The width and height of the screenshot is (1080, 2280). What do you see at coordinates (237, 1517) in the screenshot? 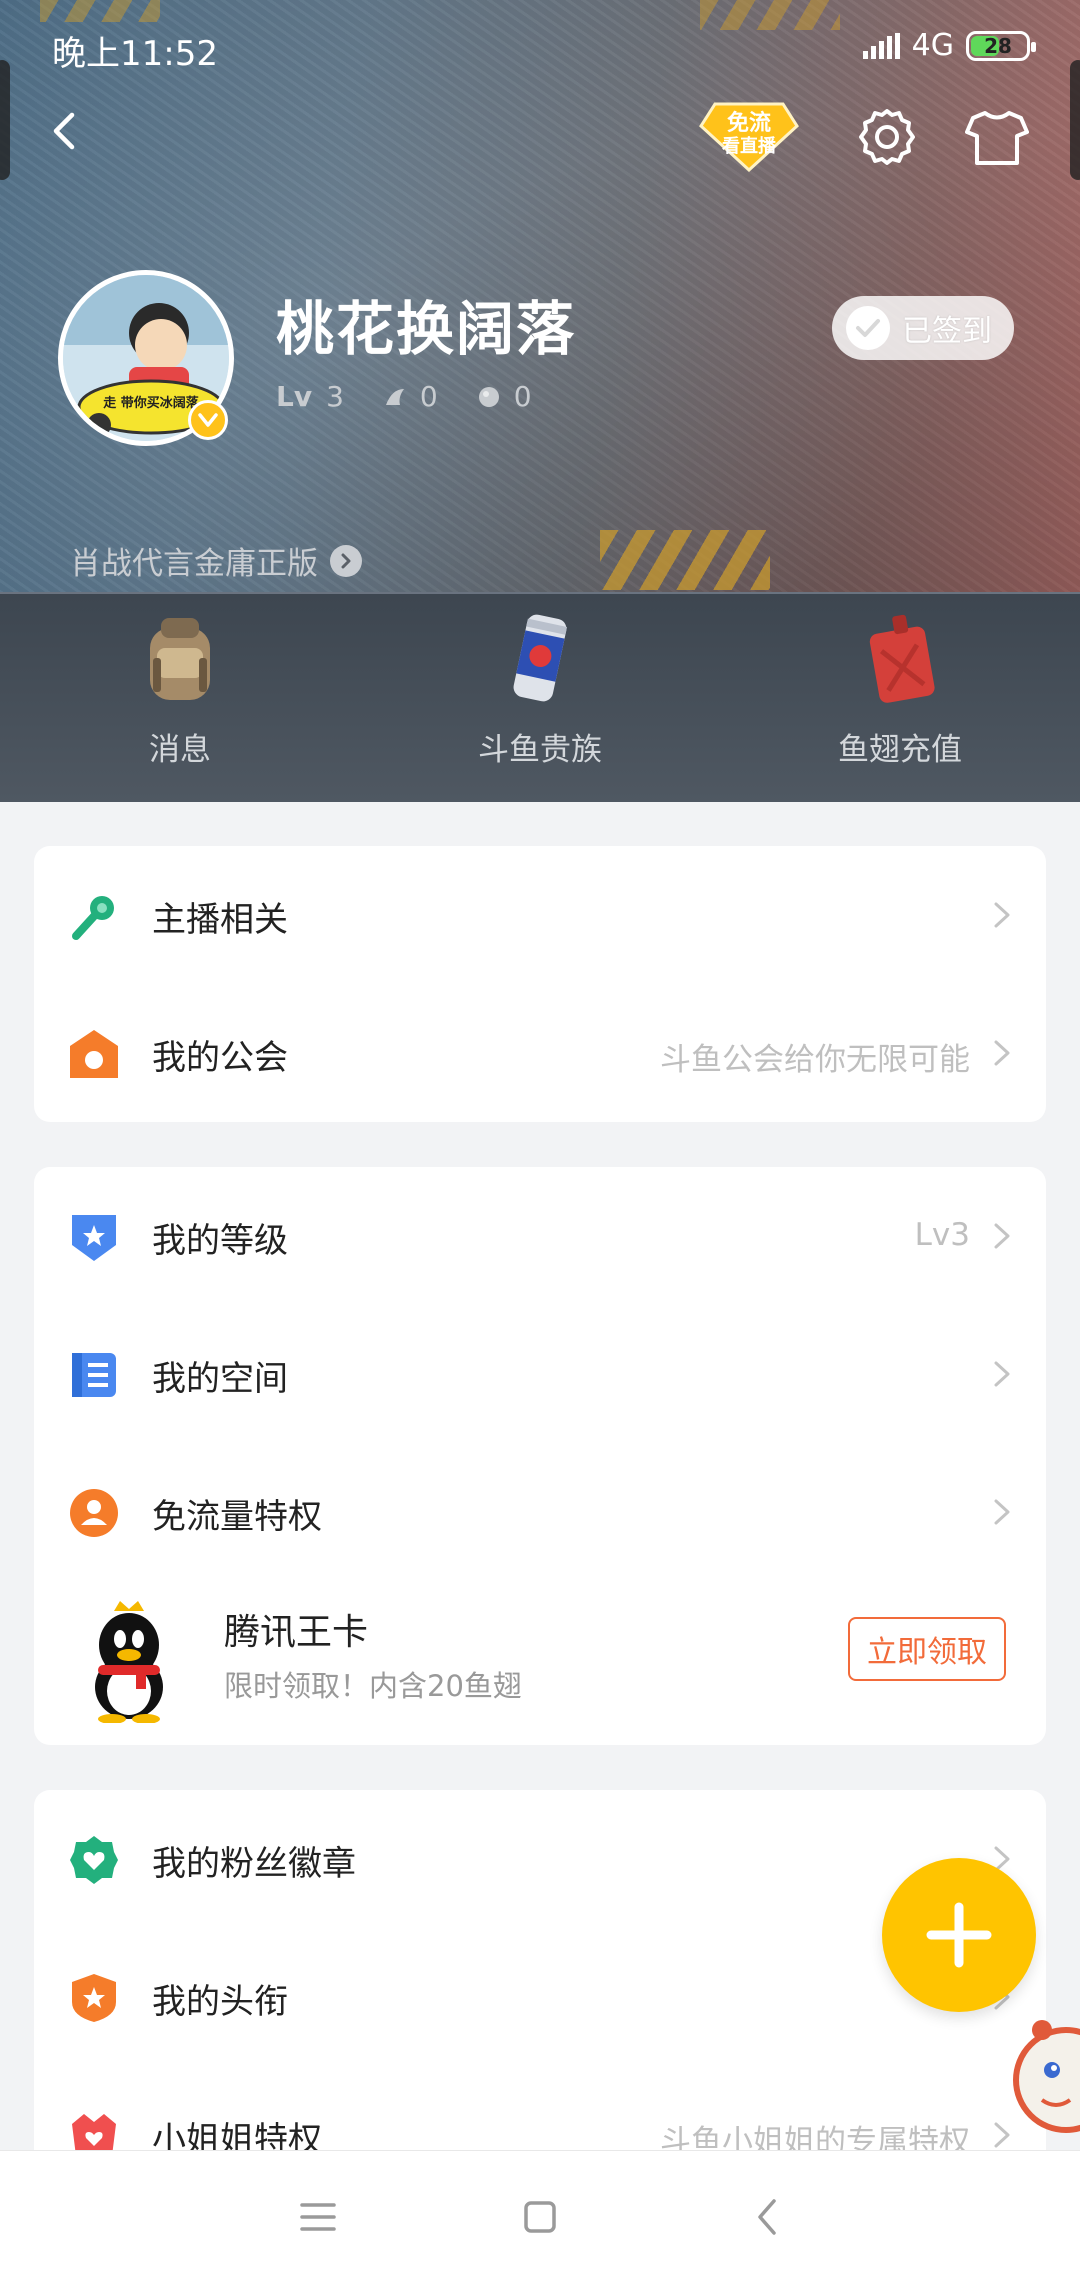
I see `menu-item-label: 免流量特权` at bounding box center [237, 1517].